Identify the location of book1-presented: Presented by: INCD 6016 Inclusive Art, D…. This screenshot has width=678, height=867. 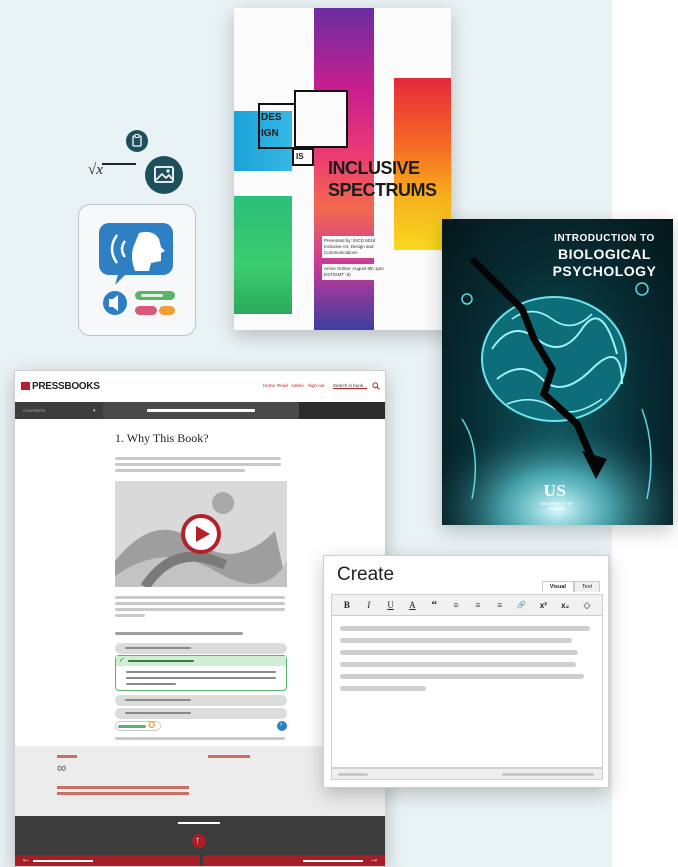
(356, 247).